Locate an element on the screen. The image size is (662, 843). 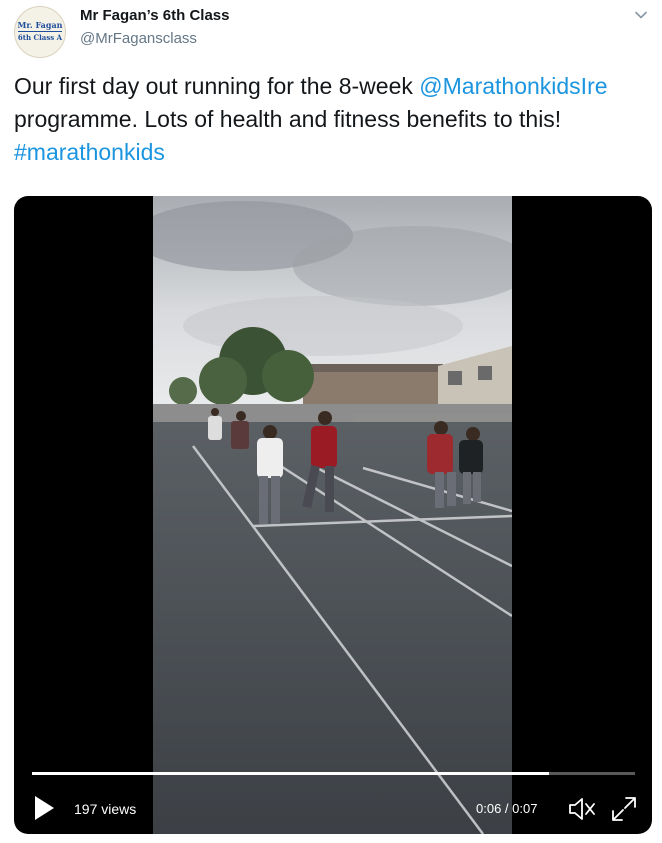
play-icon is located at coordinates (44, 808).